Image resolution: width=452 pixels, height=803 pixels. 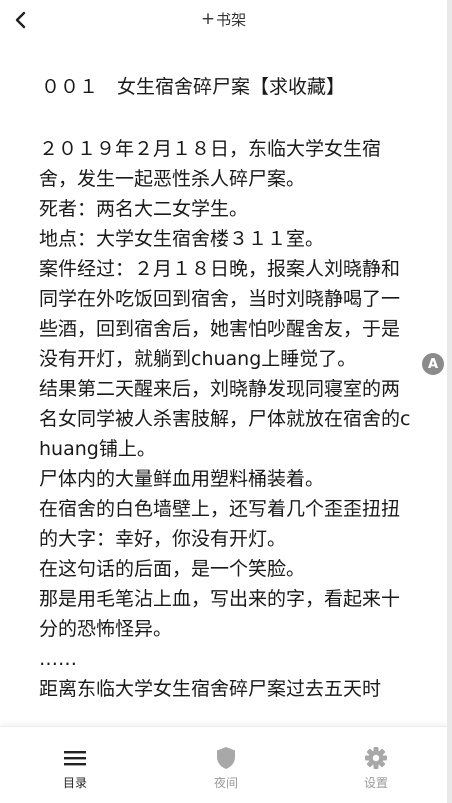 I want to click on nav-settings-button: 设置, so click(x=376, y=768).